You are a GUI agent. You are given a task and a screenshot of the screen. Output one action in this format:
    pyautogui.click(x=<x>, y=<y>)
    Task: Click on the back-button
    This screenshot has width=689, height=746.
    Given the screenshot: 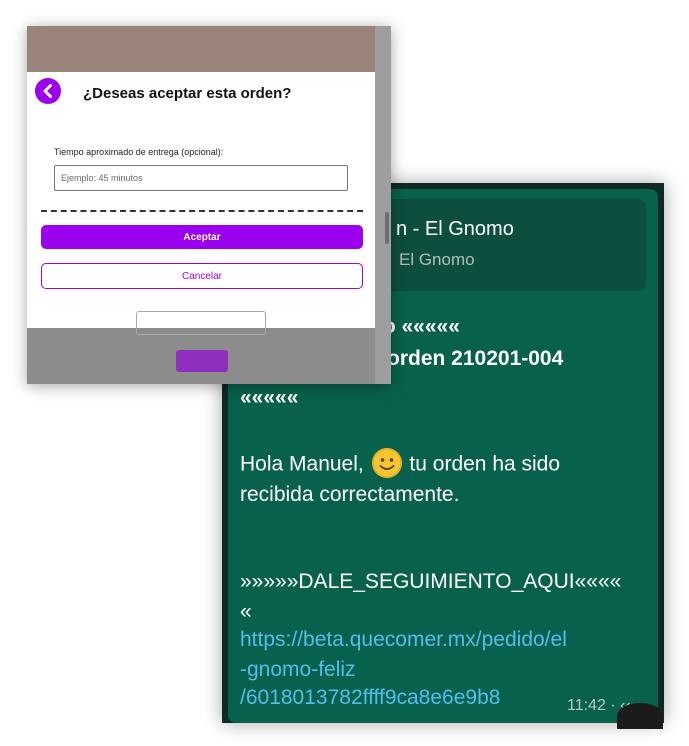 What is the action you would take?
    pyautogui.click(x=48, y=91)
    